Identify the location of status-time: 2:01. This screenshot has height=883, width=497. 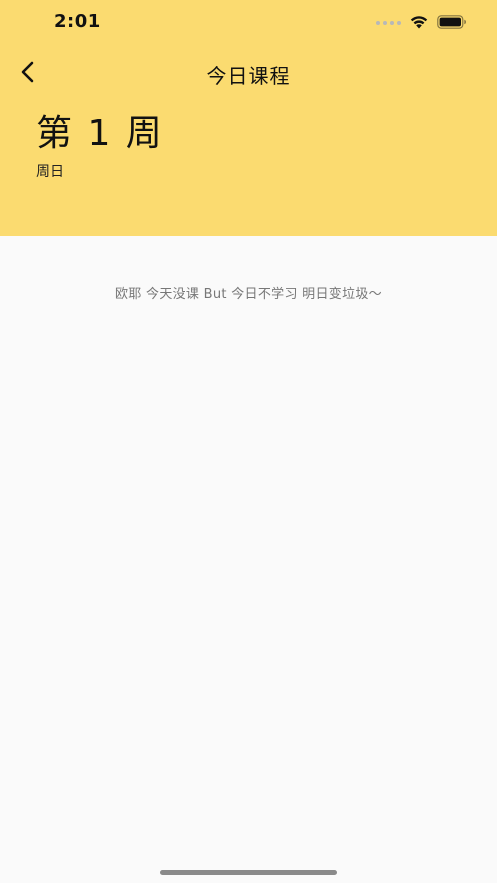
(77, 21).